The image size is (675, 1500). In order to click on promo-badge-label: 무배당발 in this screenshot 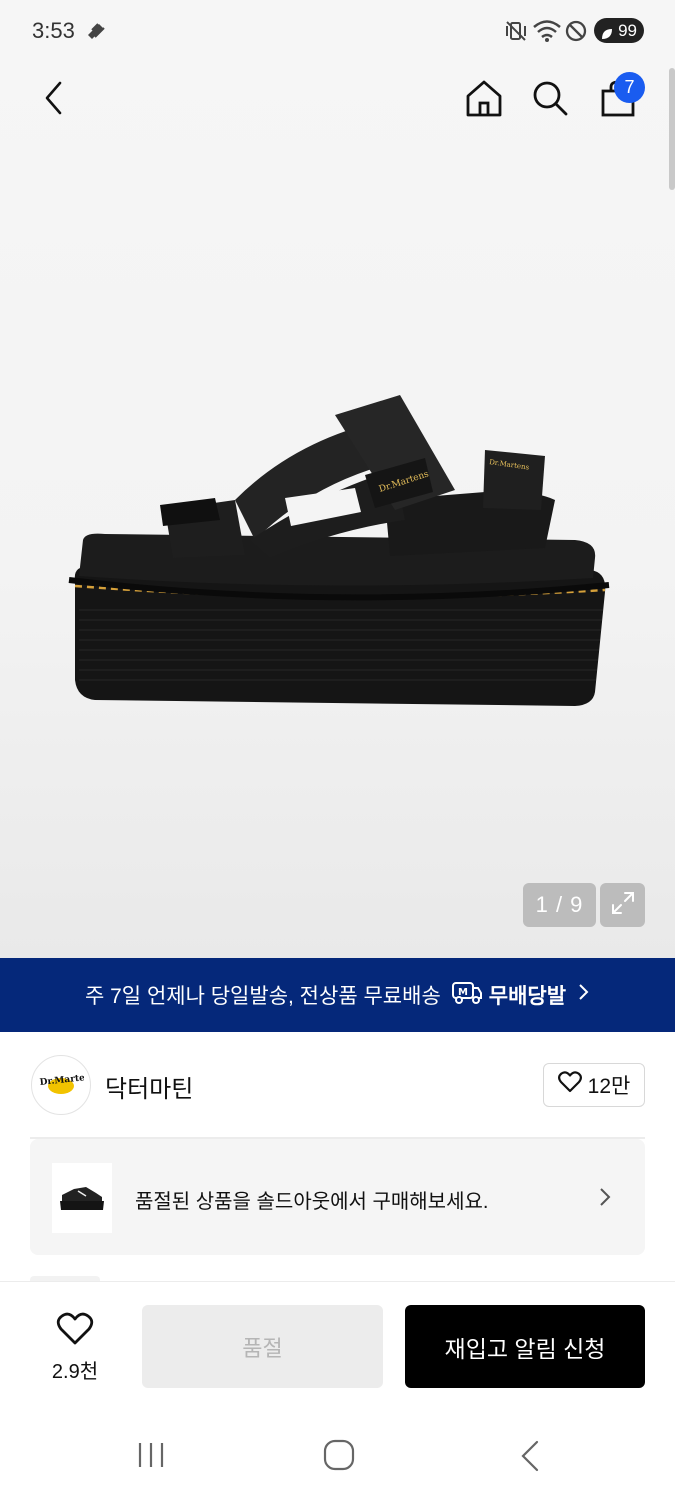, I will do `click(527, 996)`.